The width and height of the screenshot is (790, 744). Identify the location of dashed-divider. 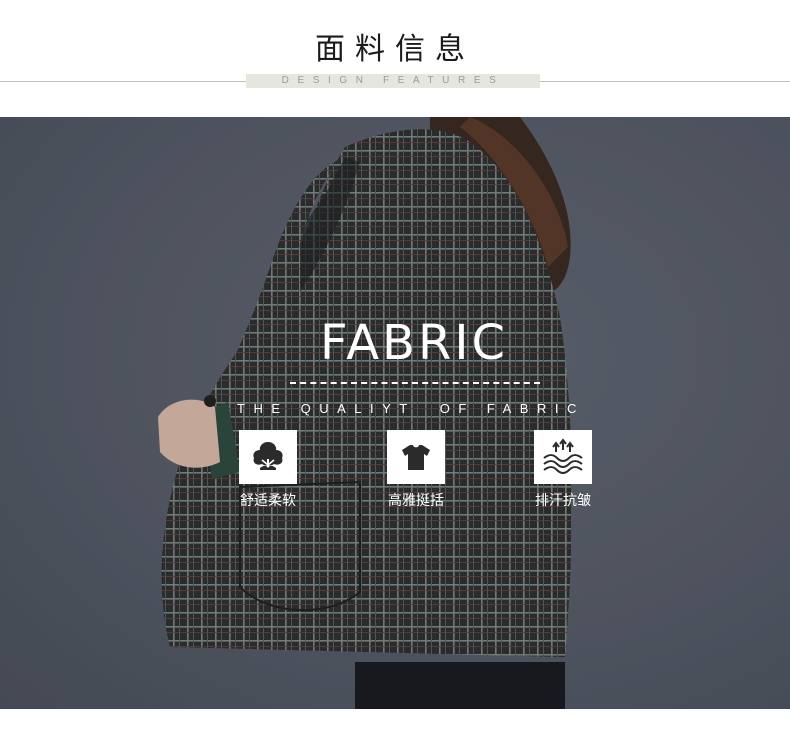
(415, 383).